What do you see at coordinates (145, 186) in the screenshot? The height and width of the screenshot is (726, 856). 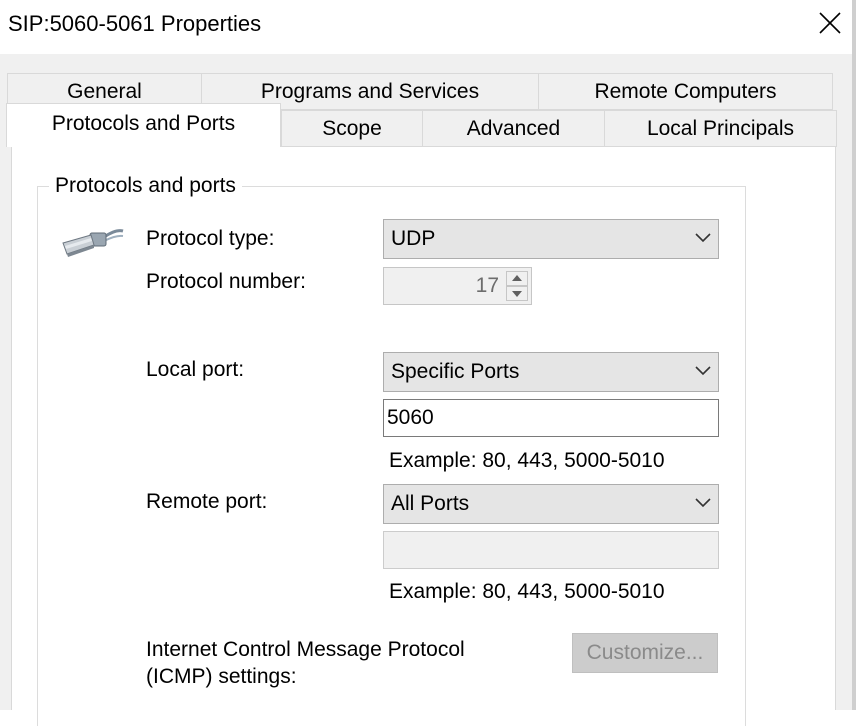 I see `group-label: Protocols and ports` at bounding box center [145, 186].